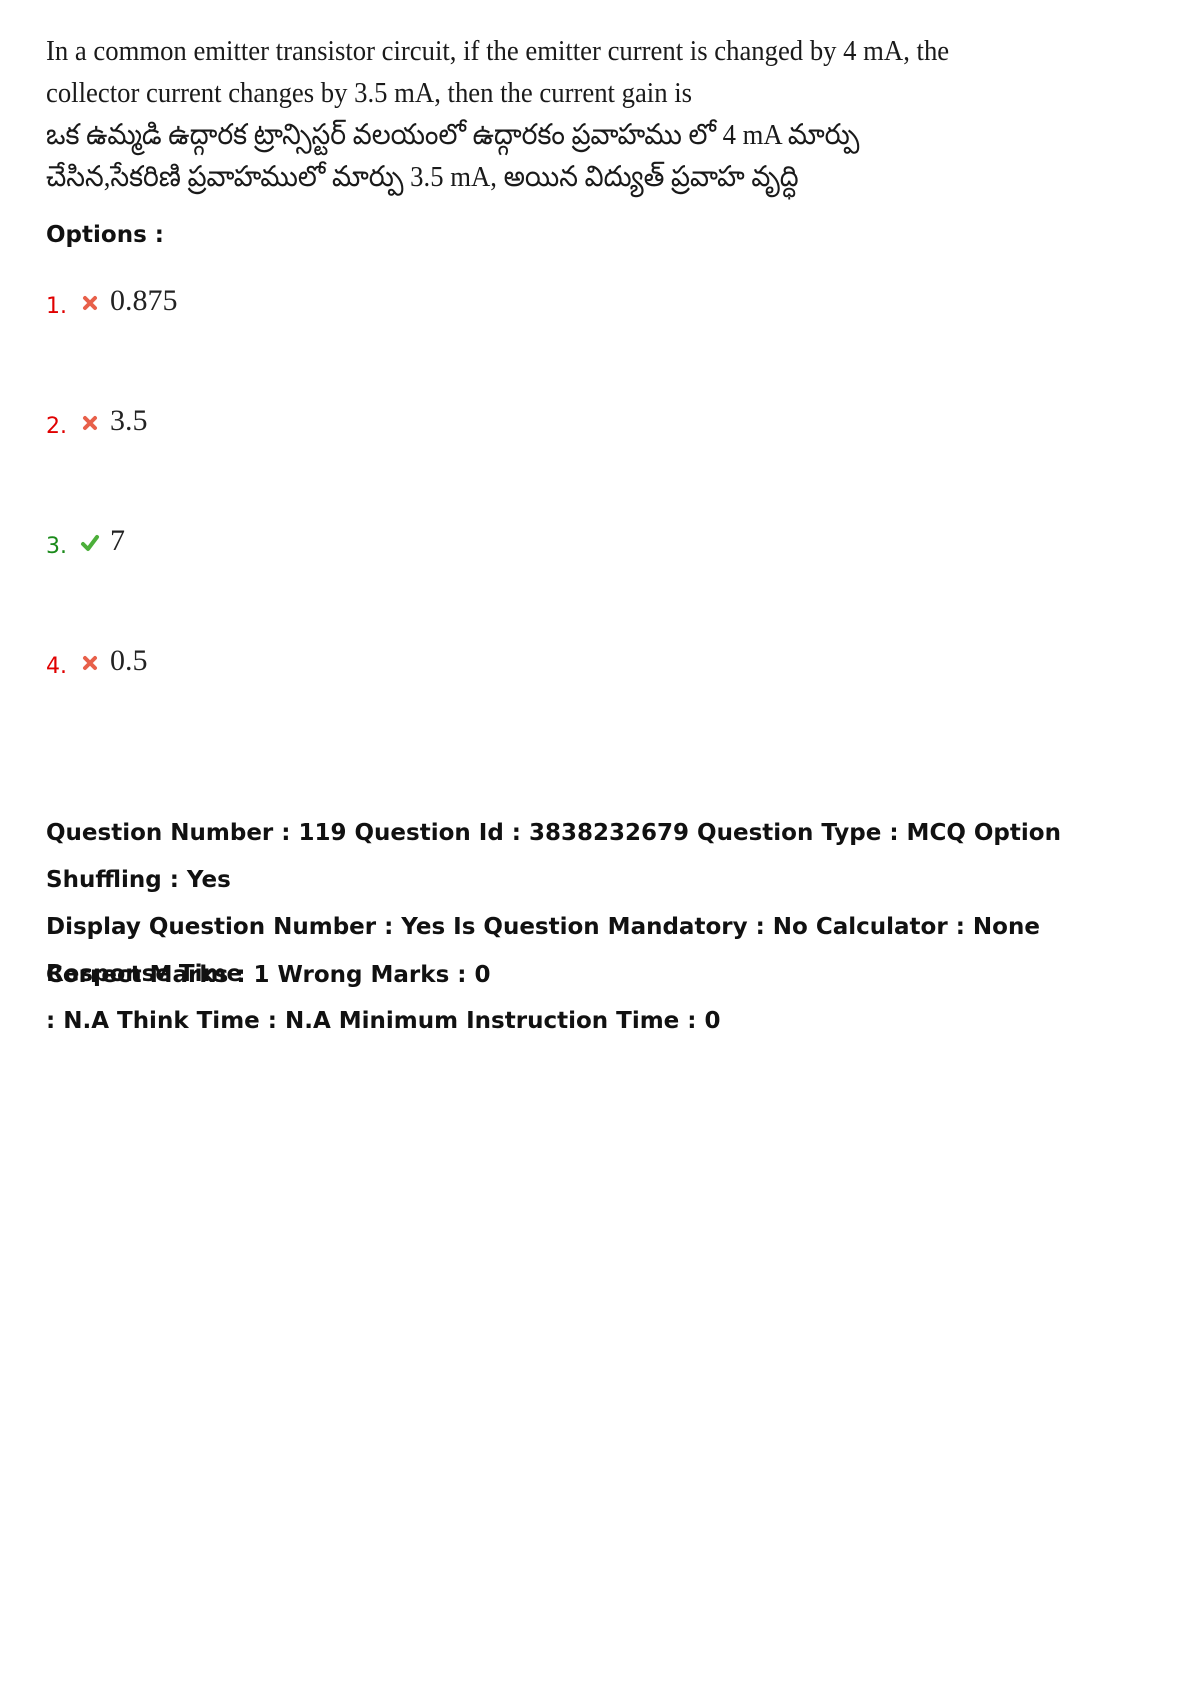 The image size is (1190, 1684). Describe the element at coordinates (129, 660) in the screenshot. I see `option-value: 0.5` at that location.